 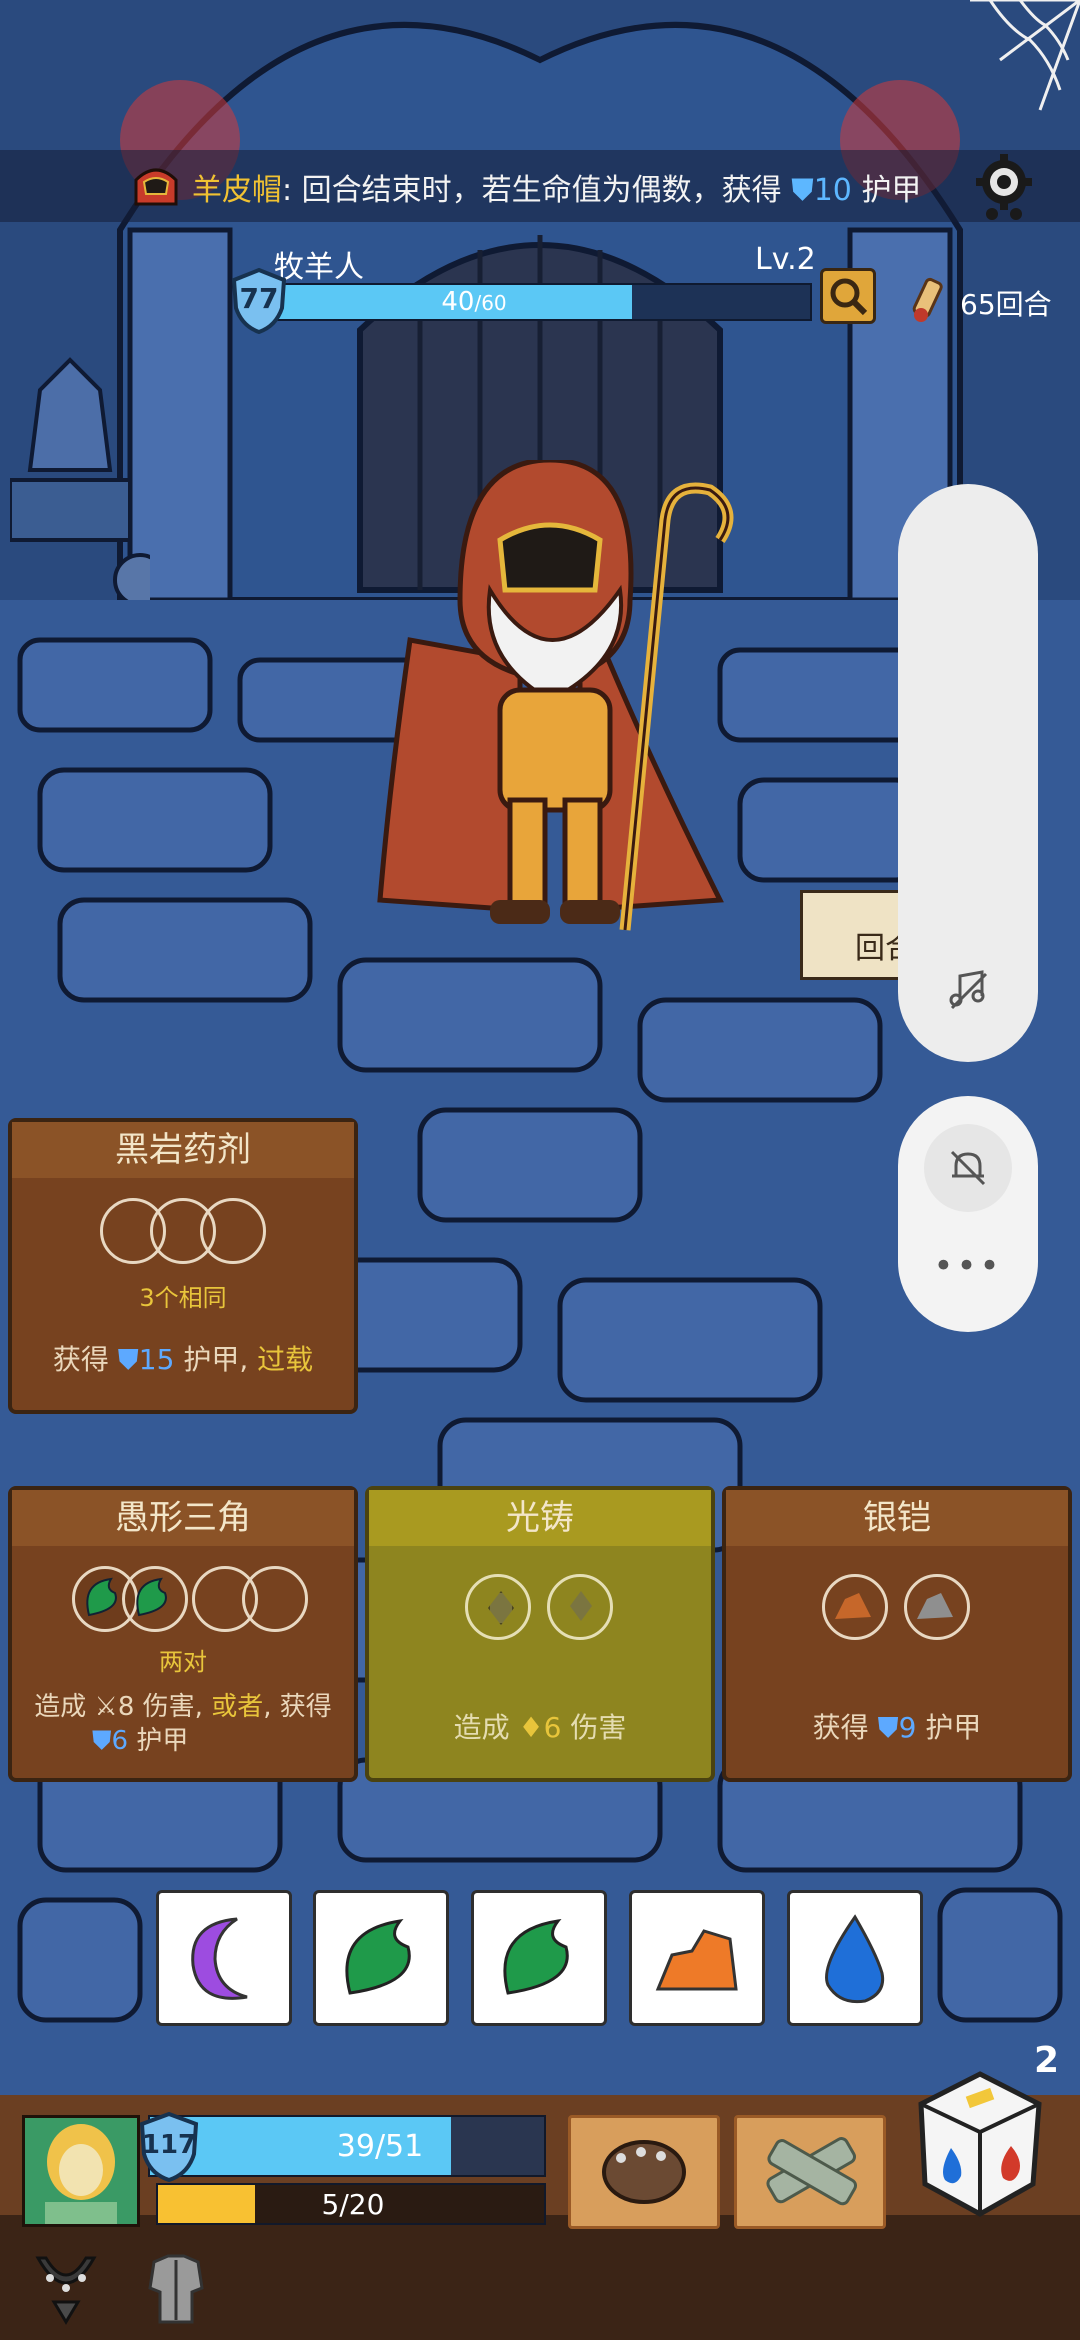 I want to click on reroll-dice-icon, so click(x=980, y=2143).